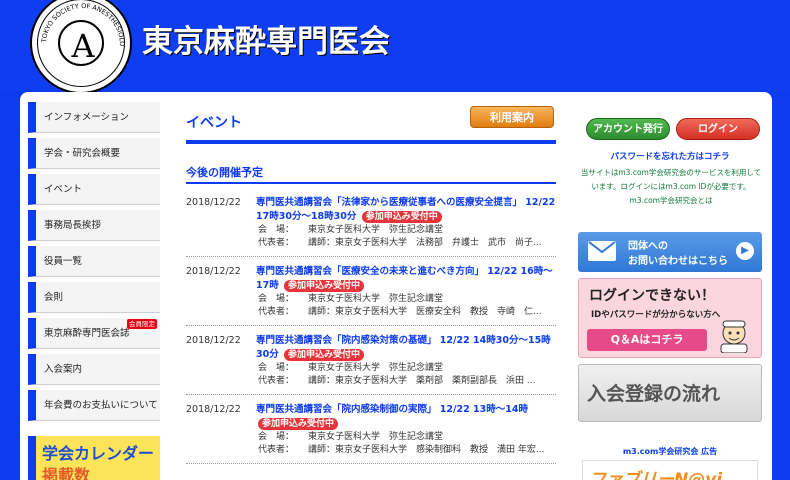 Image resolution: width=790 pixels, height=480 pixels. I want to click on sidebar-item-annual-fee: 年会費のお支払いについて, so click(94, 405).